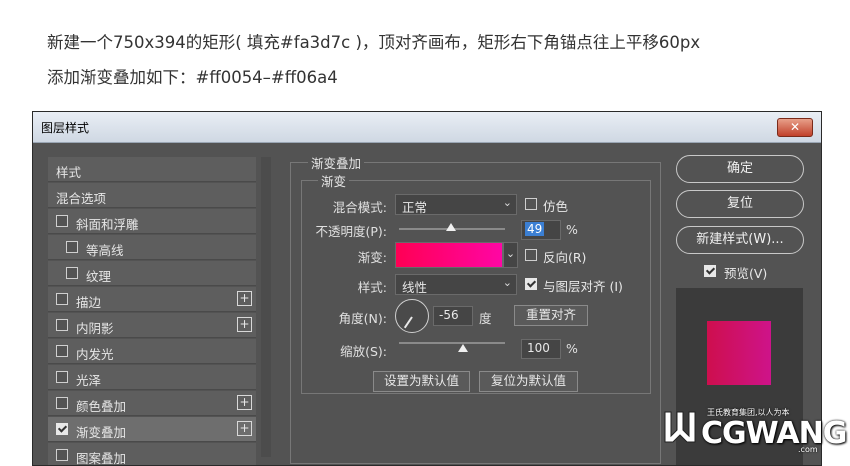 Image resolution: width=850 pixels, height=466 pixels. Describe the element at coordinates (415, 207) in the screenshot. I see `blend-mode-value: 正常` at that location.